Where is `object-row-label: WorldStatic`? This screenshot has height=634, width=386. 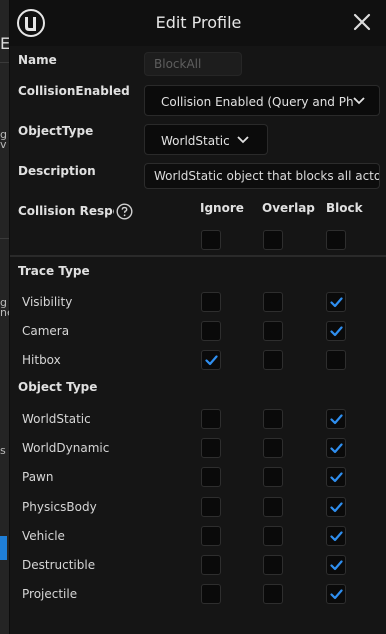
object-row-label: WorldStatic is located at coordinates (56, 419).